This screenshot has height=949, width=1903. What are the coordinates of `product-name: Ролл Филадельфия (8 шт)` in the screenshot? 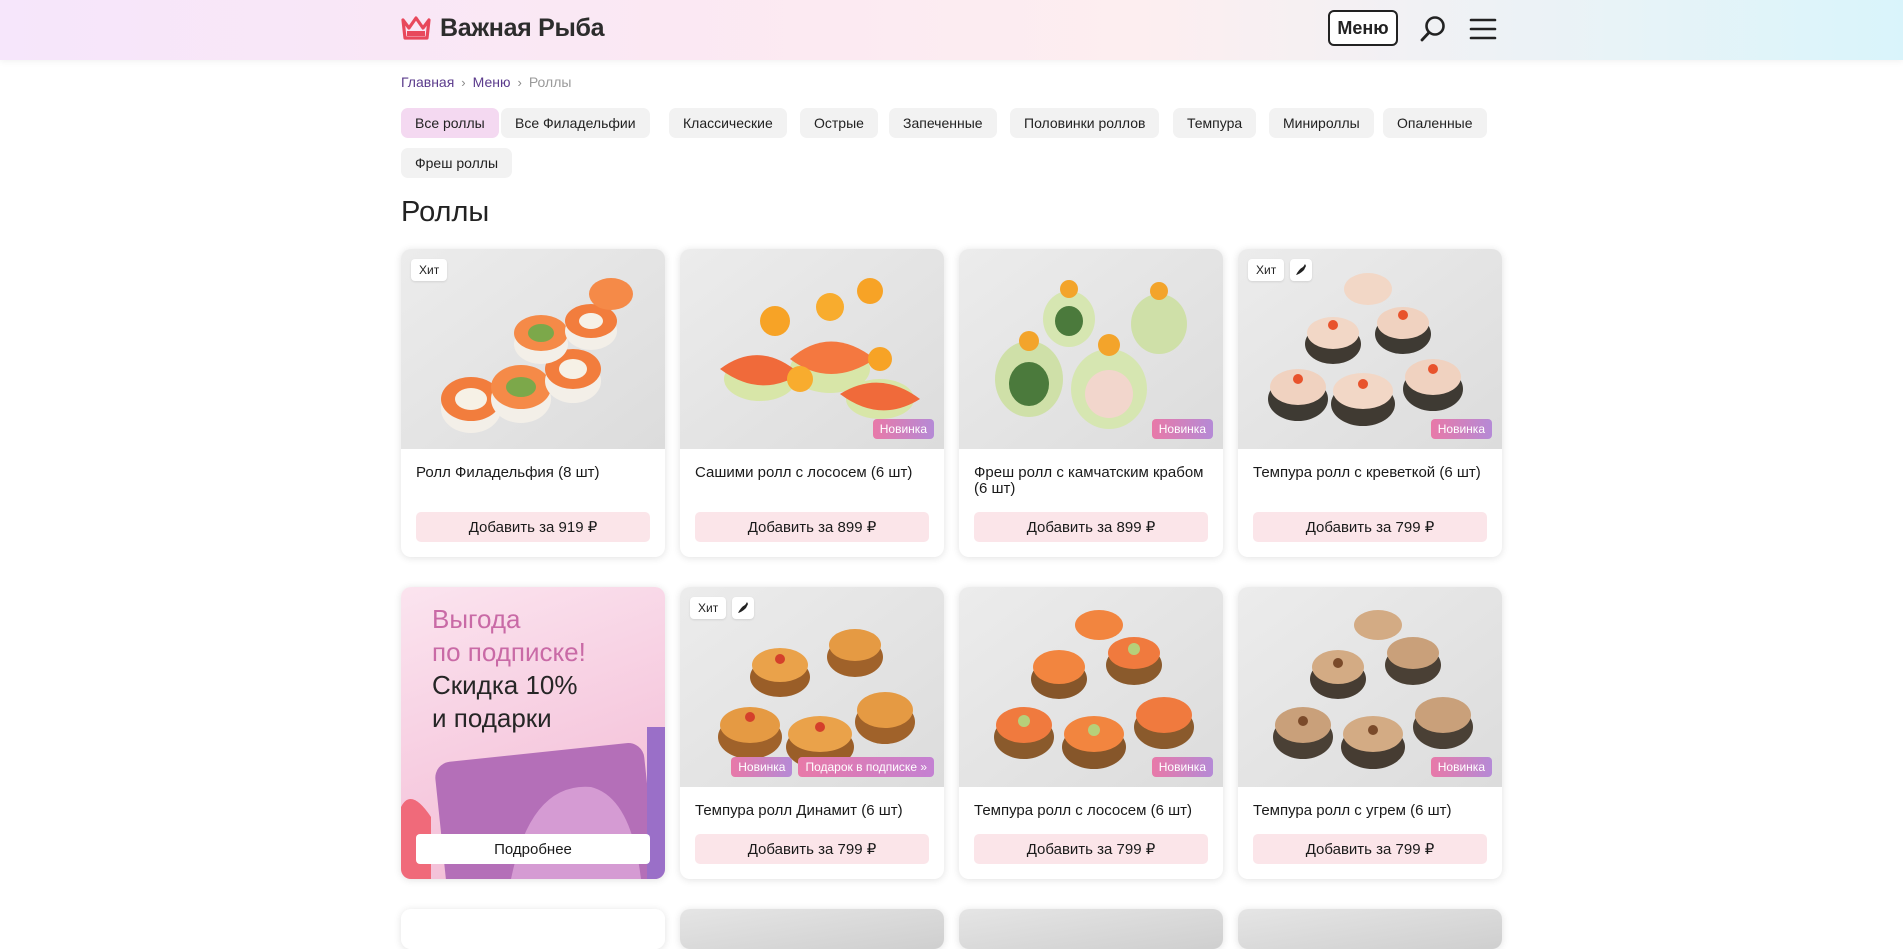 It's located at (533, 473).